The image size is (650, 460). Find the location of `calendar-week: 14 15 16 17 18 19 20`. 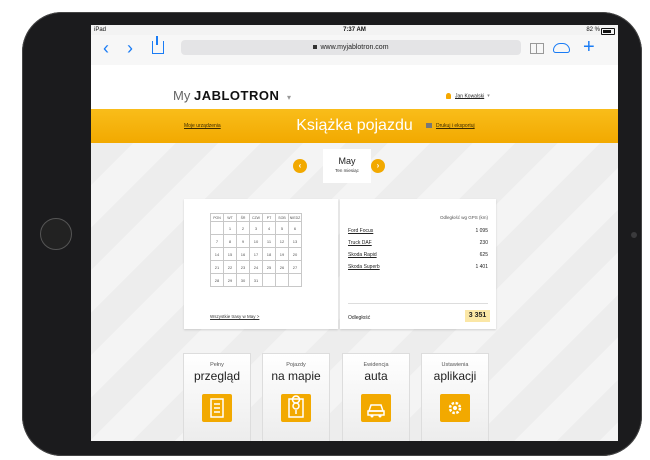

calendar-week: 14 15 16 17 18 19 20 is located at coordinates (256, 254).